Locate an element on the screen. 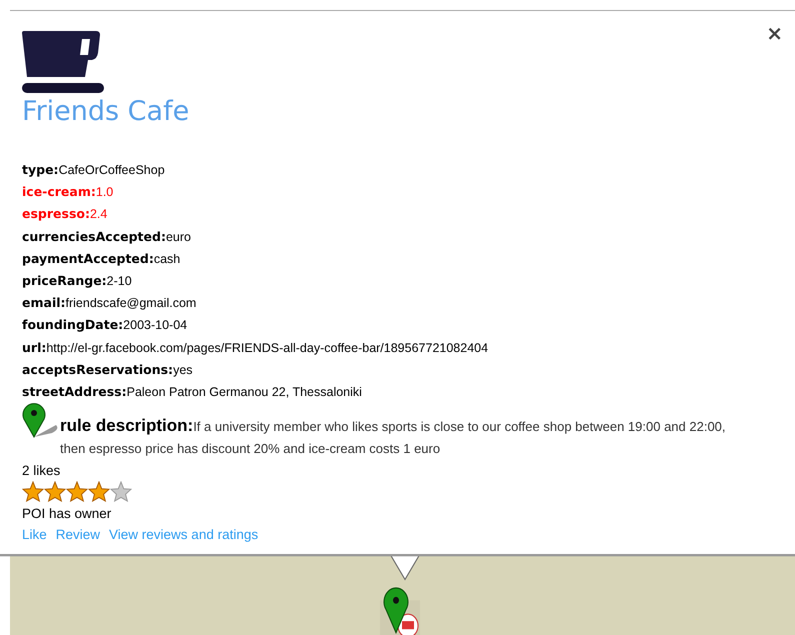 This screenshot has height=635, width=795. owner-status: POI has owner is located at coordinates (67, 514).